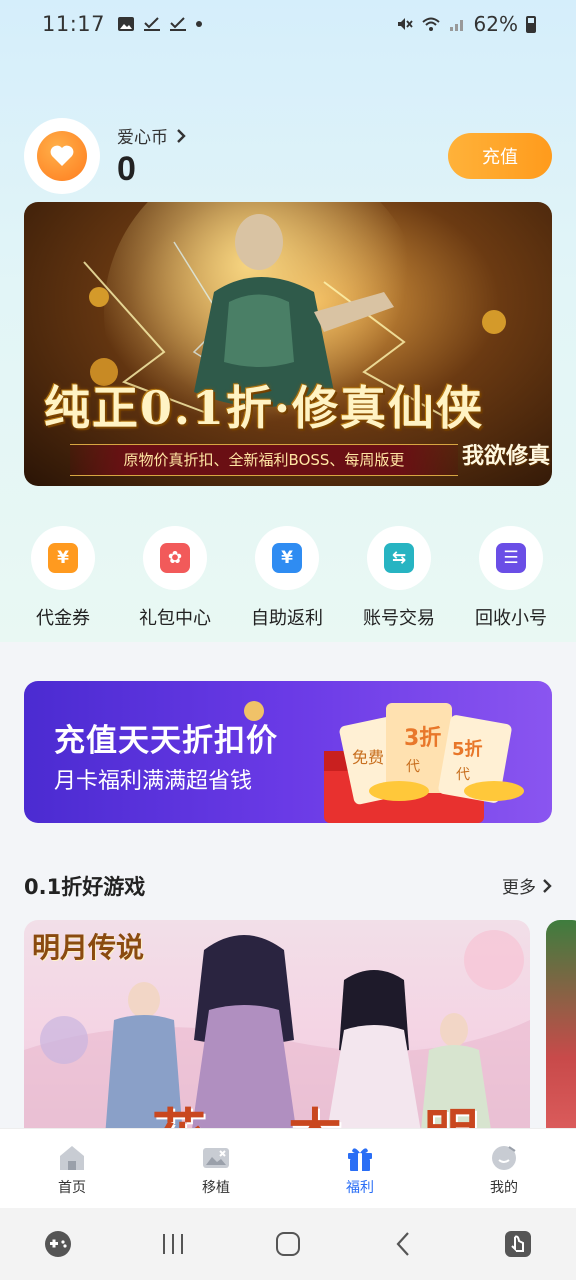 Image resolution: width=576 pixels, height=1280 pixels. What do you see at coordinates (413, 767) in the screenshot?
I see `ticket-3-dai-text: 代` at bounding box center [413, 767].